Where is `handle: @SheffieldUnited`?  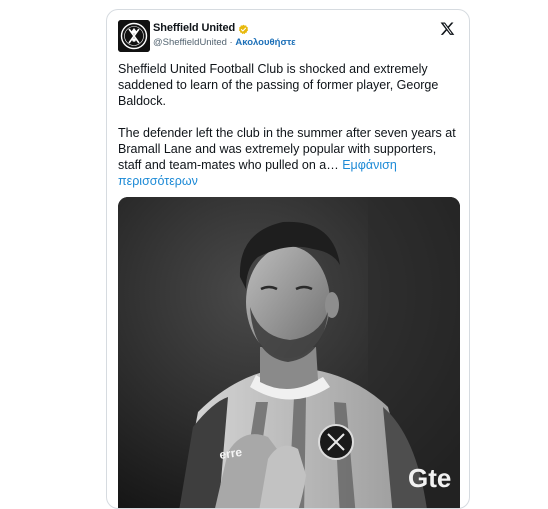
handle: @SheffieldUnited is located at coordinates (190, 42).